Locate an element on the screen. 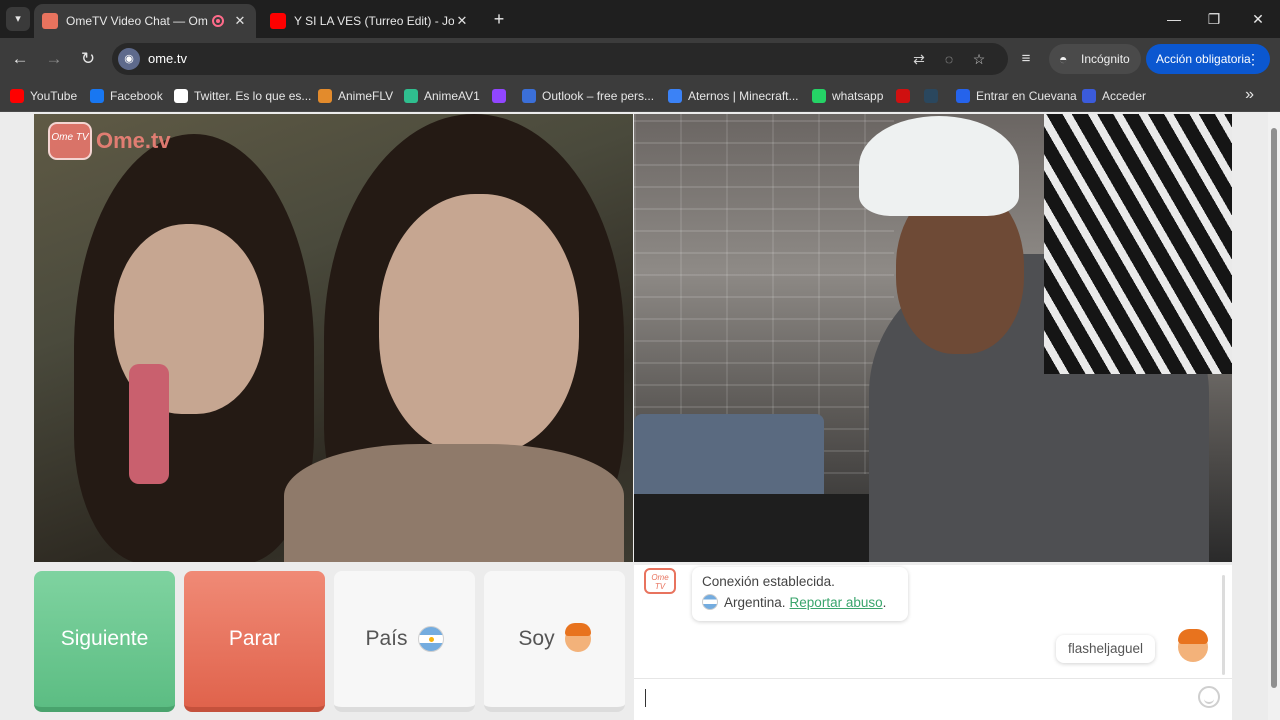 This screenshot has height=720, width=1280. recording-icon is located at coordinates (218, 21).